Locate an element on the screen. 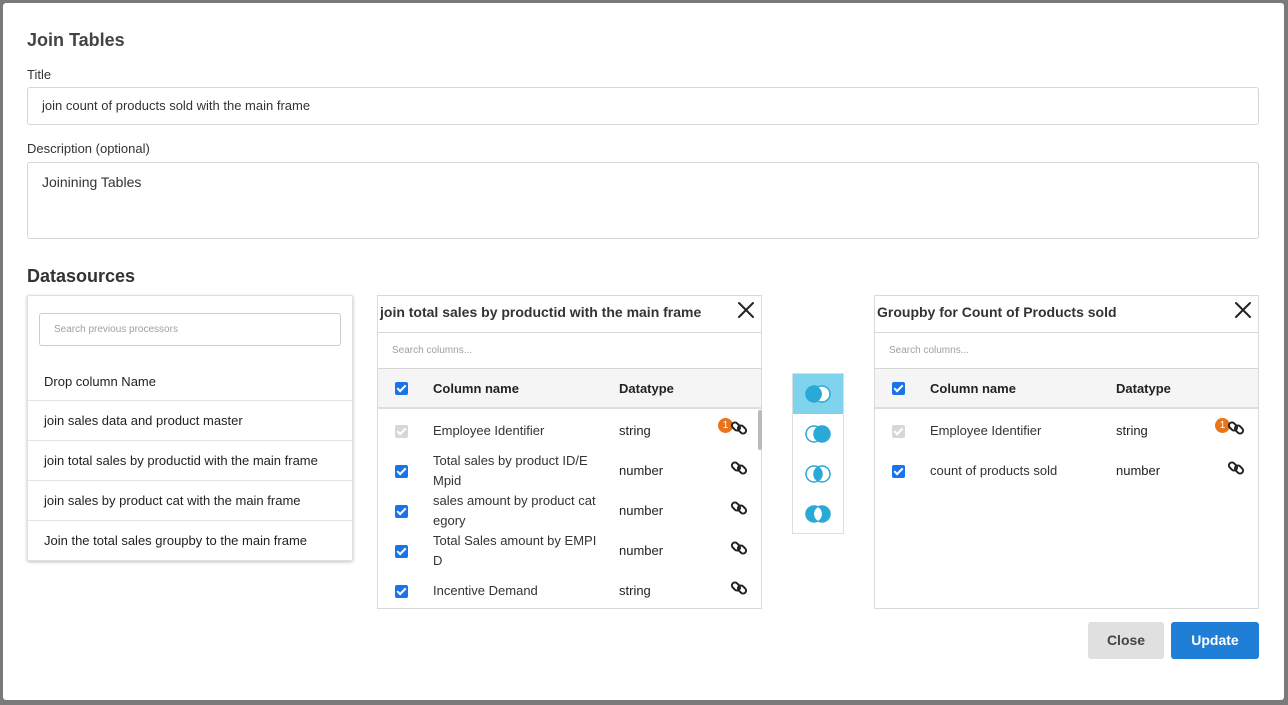 Image resolution: width=1288 pixels, height=705 pixels. inner-join-option is located at coordinates (818, 474).